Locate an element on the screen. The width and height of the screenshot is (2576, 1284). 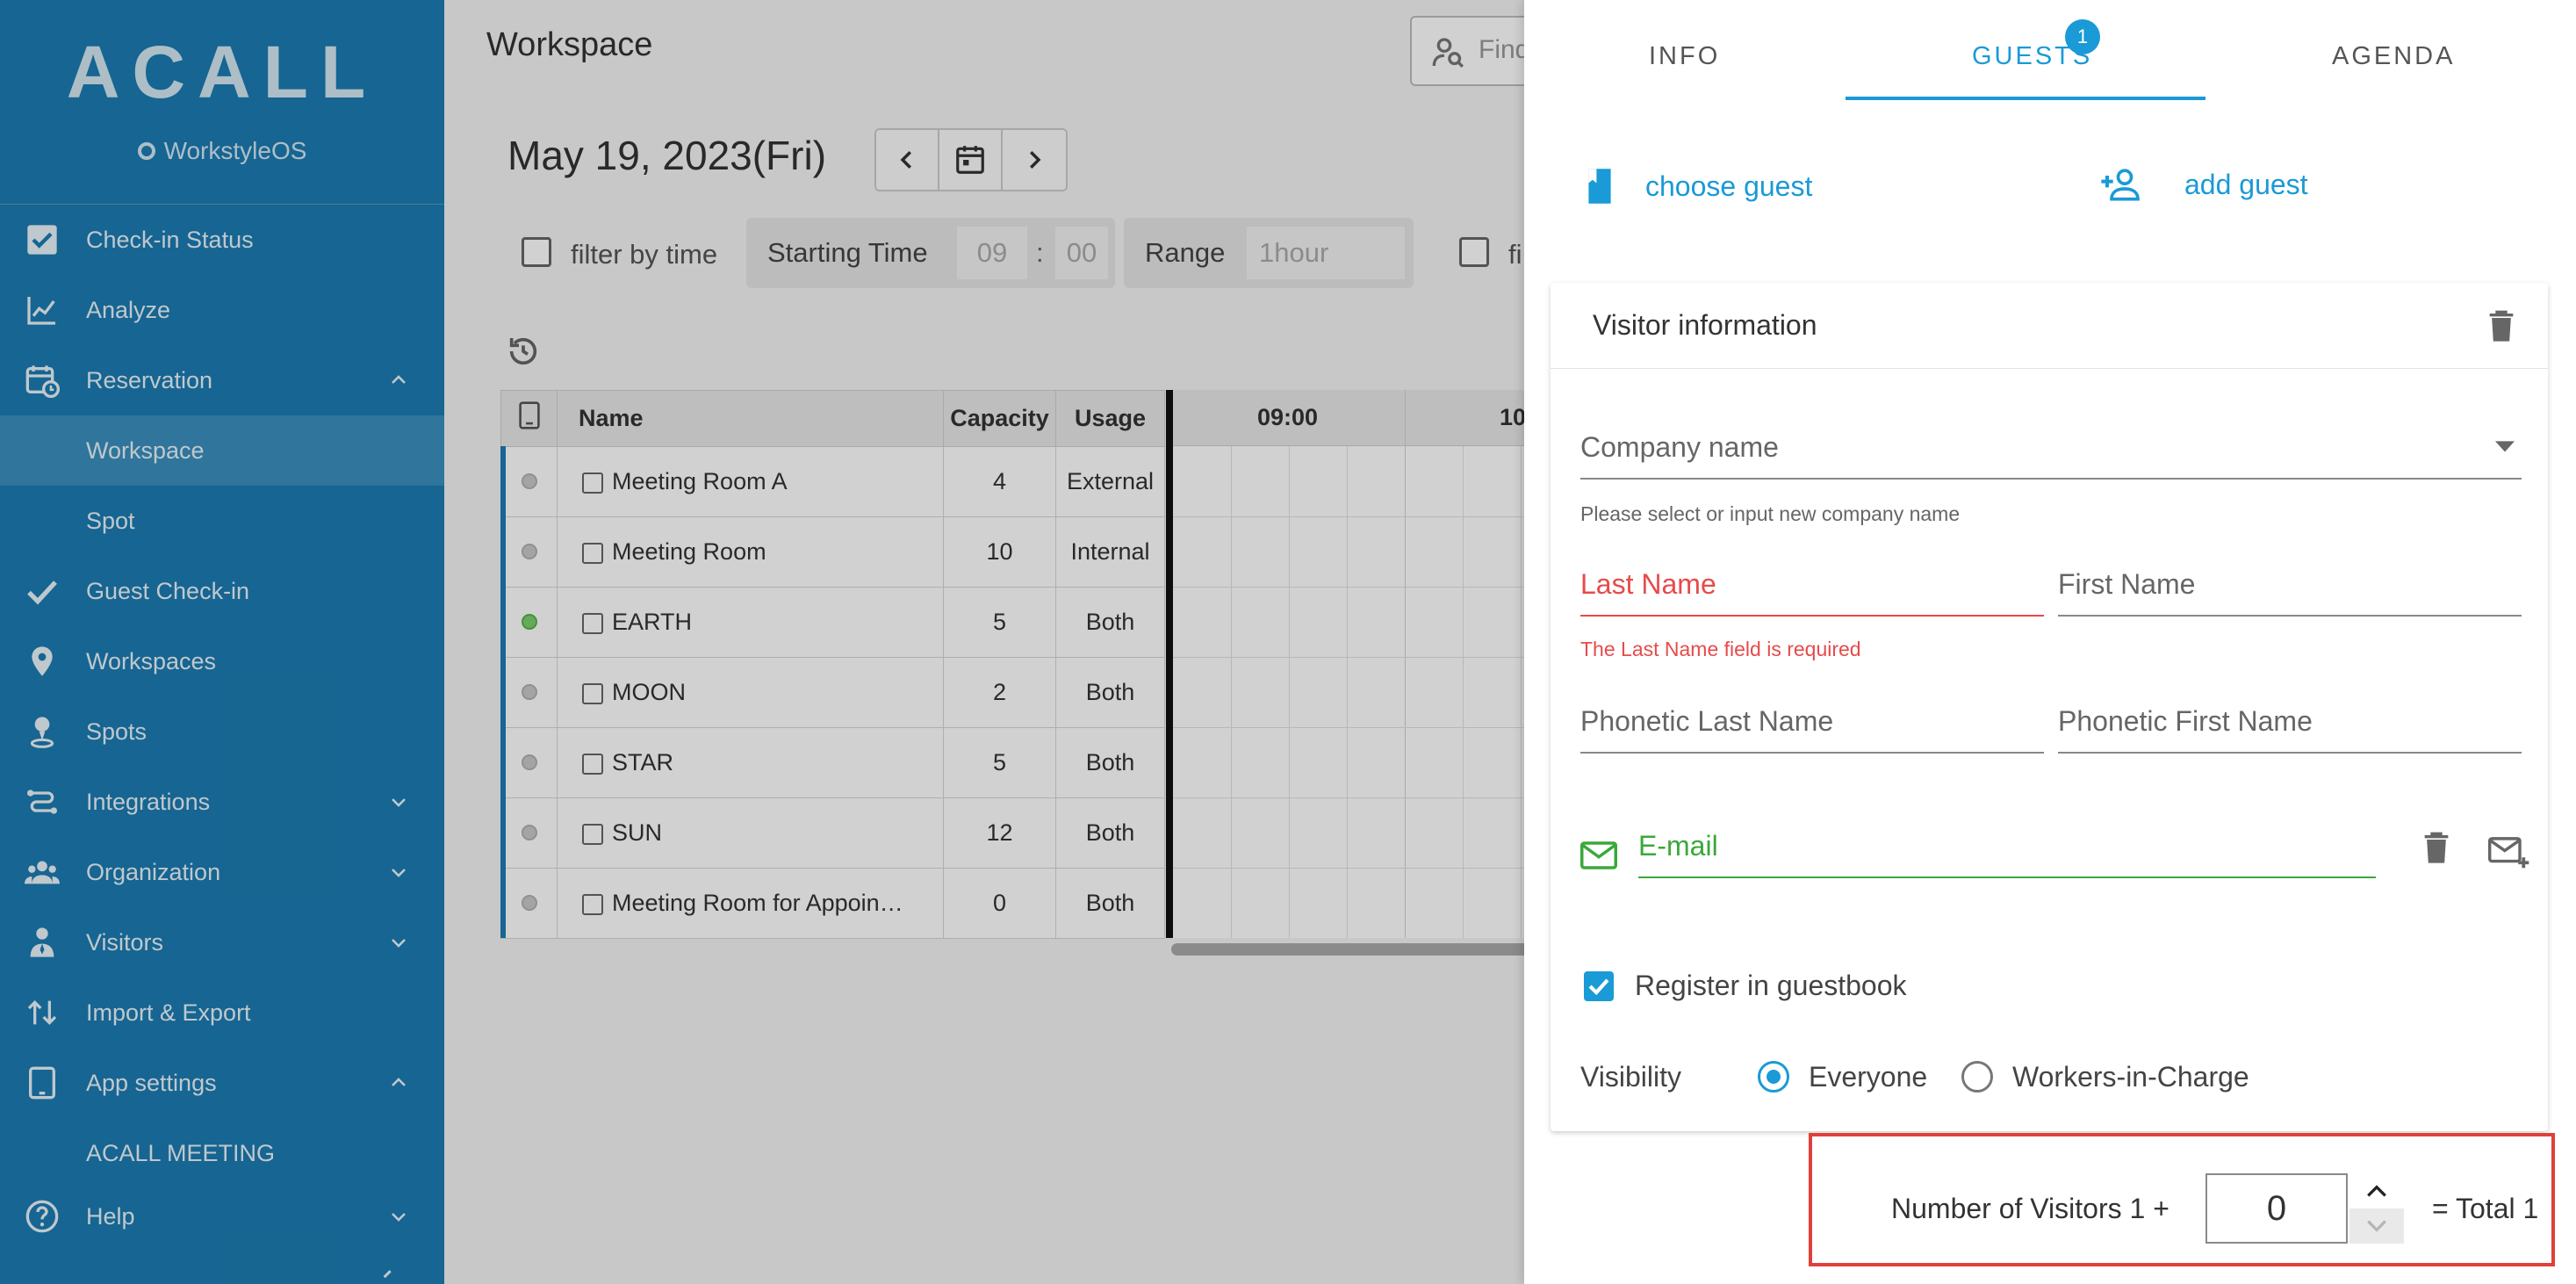
calendar-clock-icon is located at coordinates (42, 381).